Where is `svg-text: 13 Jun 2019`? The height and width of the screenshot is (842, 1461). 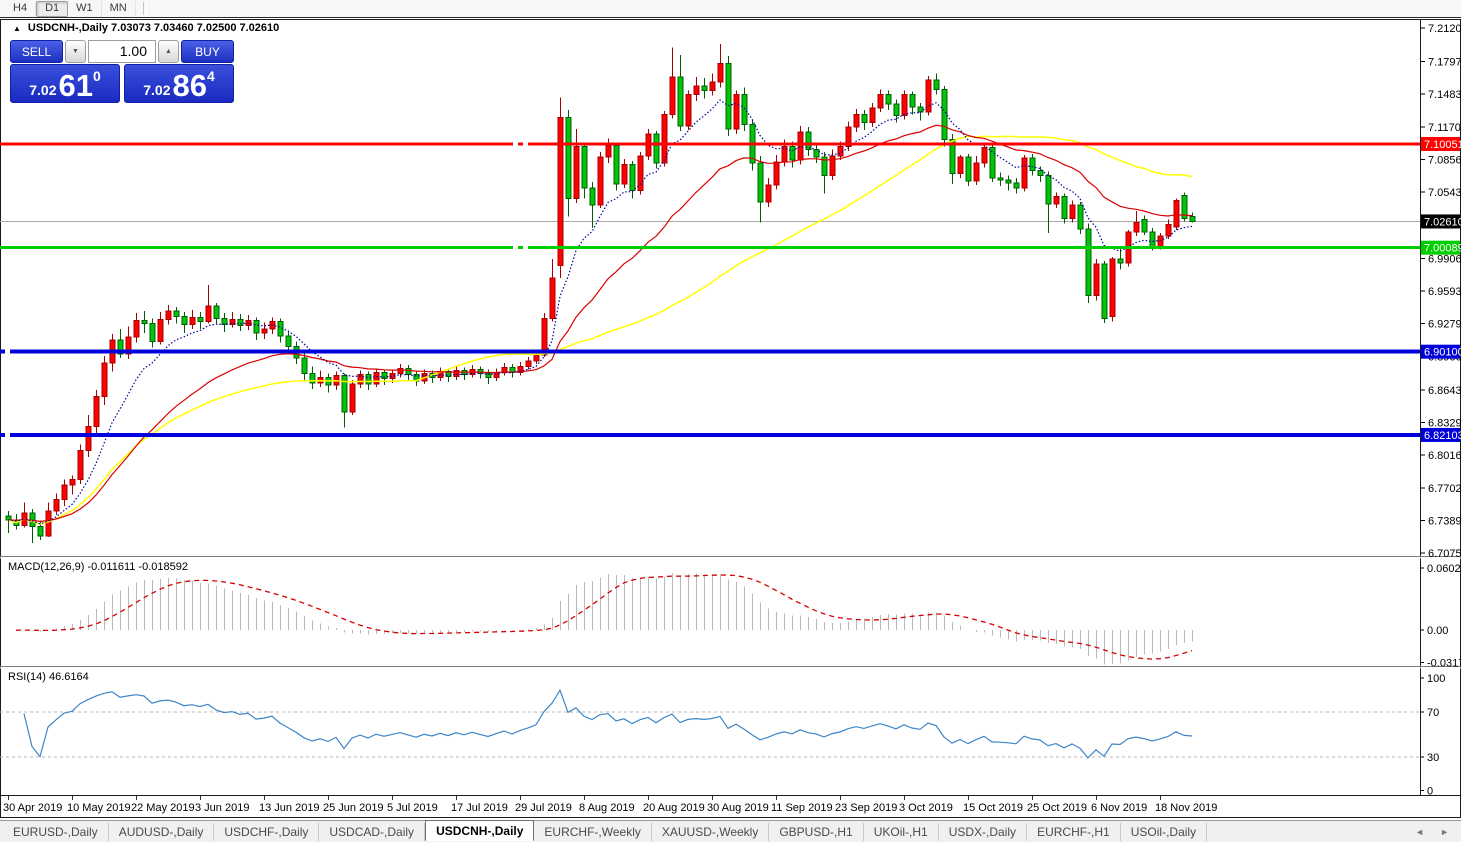
svg-text: 13 Jun 2019 is located at coordinates (289, 808).